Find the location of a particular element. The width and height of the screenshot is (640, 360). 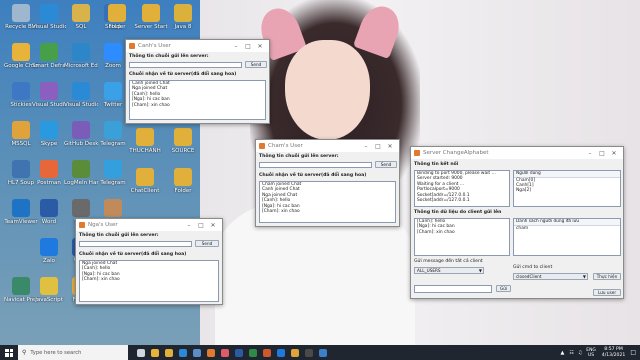

taskbar-app-powerpoint is located at coordinates (267, 352).